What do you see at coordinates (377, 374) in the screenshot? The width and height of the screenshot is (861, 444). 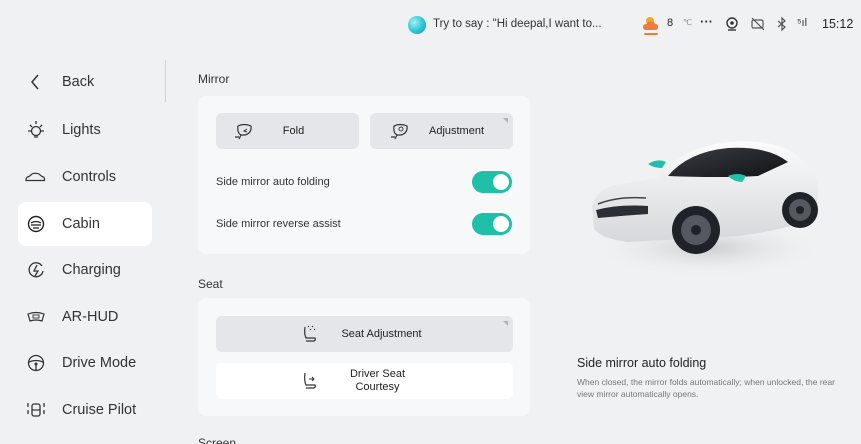 I see `courtesy-label-line-1: Driver Seat` at bounding box center [377, 374].